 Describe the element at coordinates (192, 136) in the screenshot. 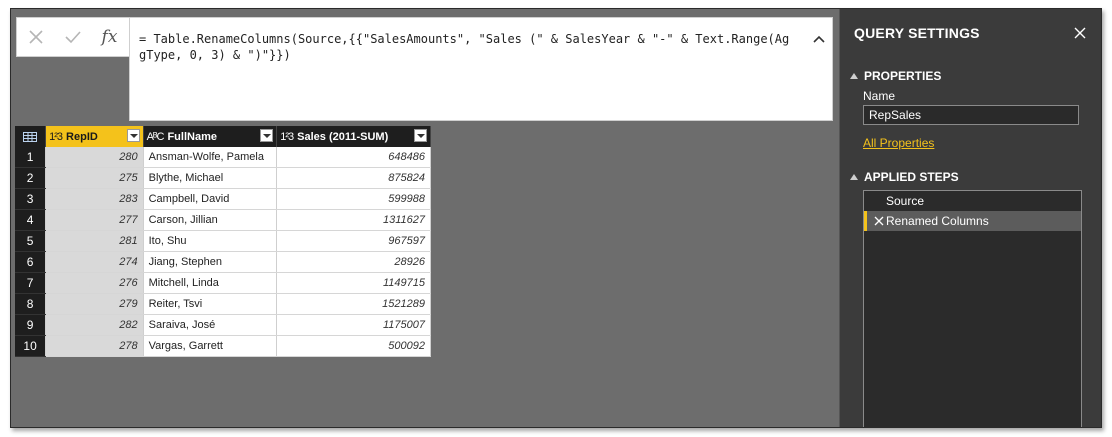

I see `column-name: FullName` at that location.